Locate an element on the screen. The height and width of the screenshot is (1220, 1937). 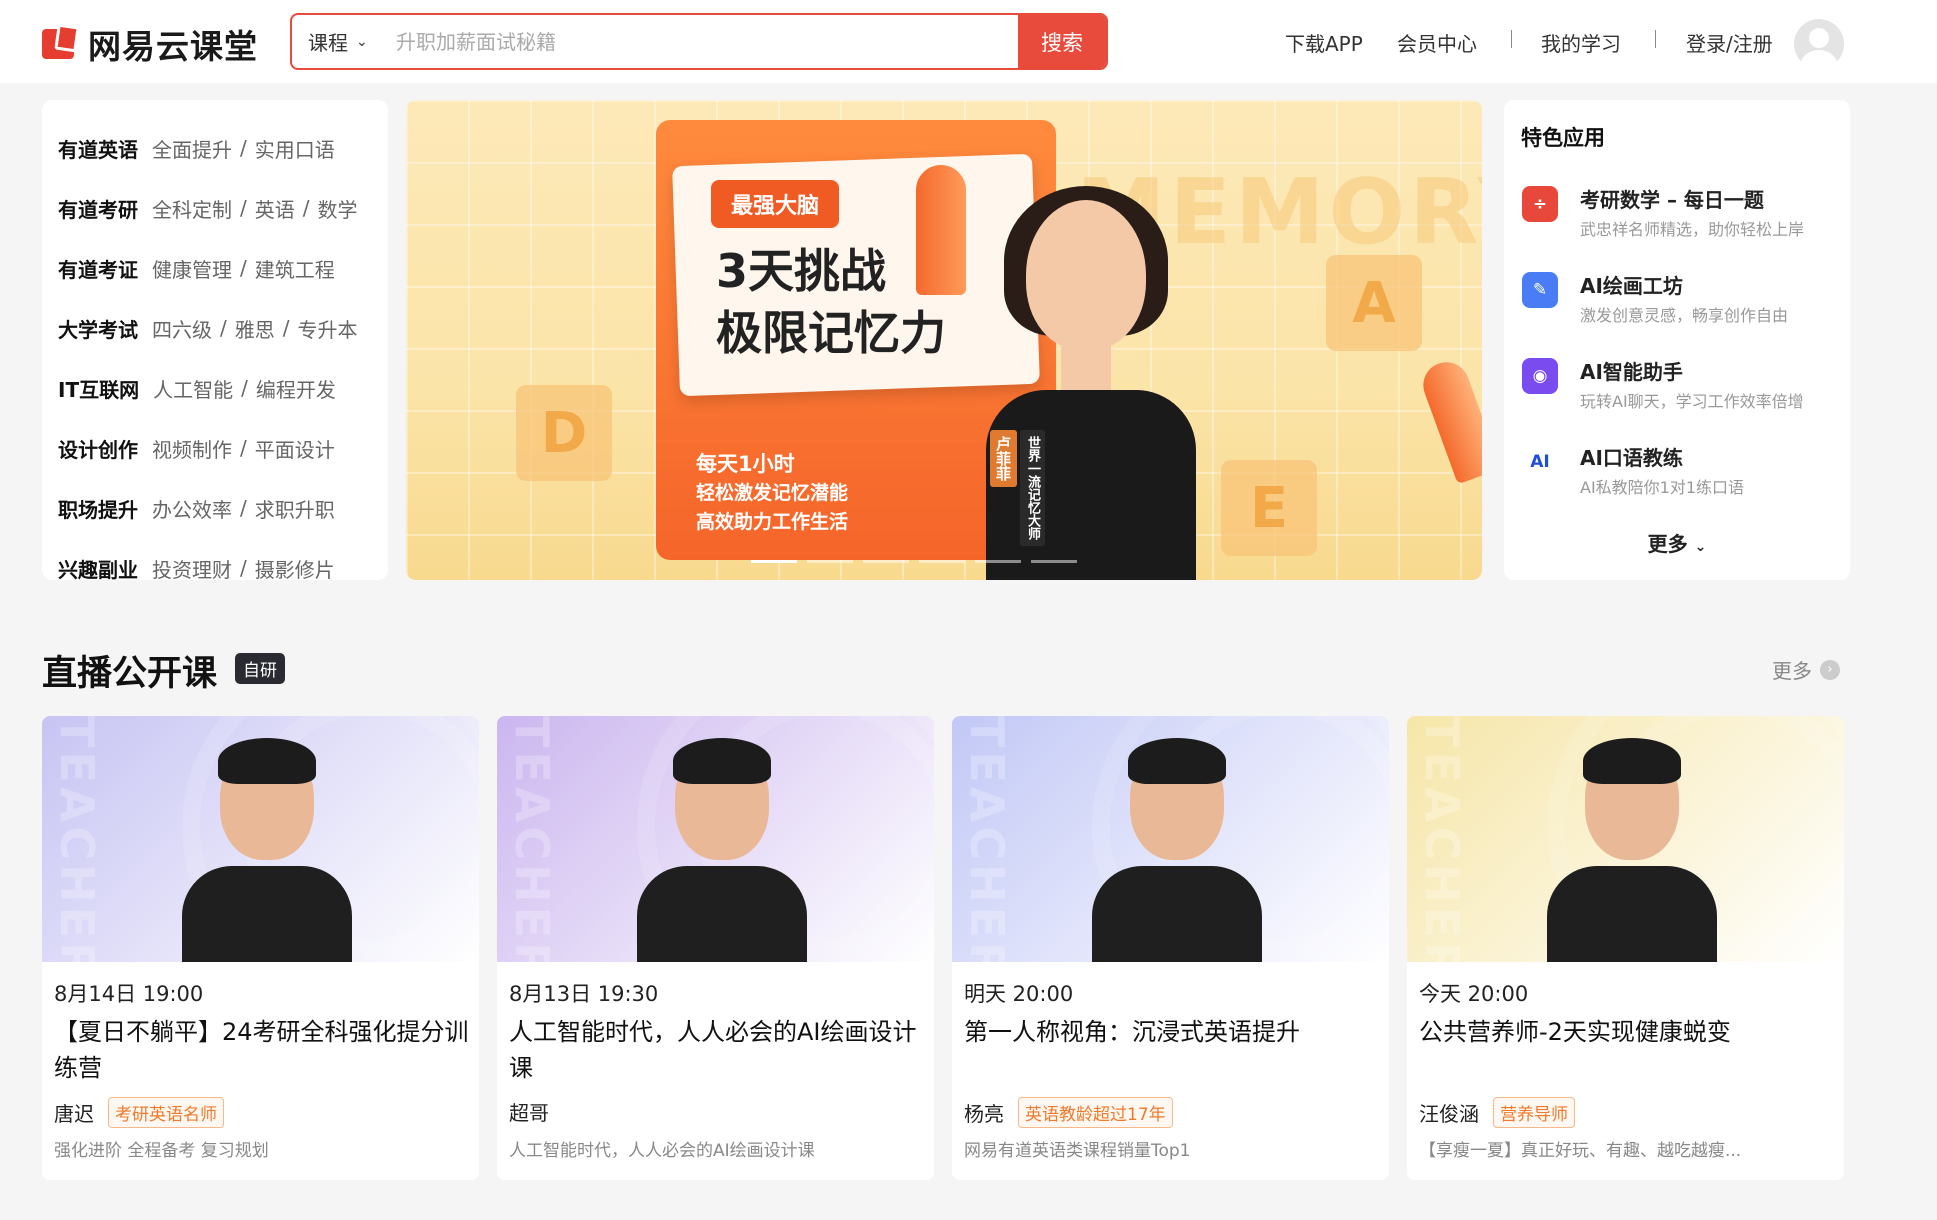
category-row: 大学考试 四六级 / 雅思 / 专升本 is located at coordinates (215, 328).